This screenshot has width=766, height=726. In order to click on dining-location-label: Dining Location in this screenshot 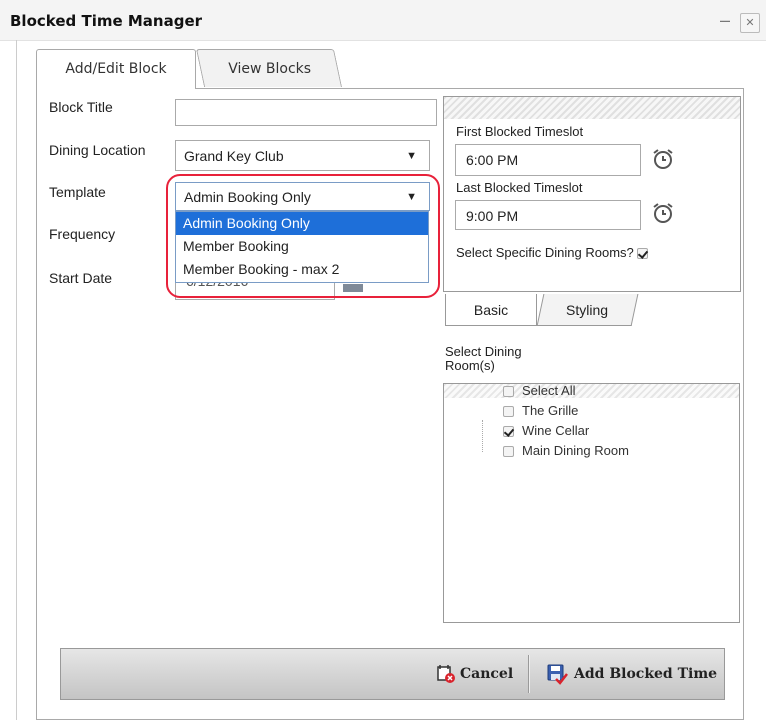, I will do `click(97, 150)`.